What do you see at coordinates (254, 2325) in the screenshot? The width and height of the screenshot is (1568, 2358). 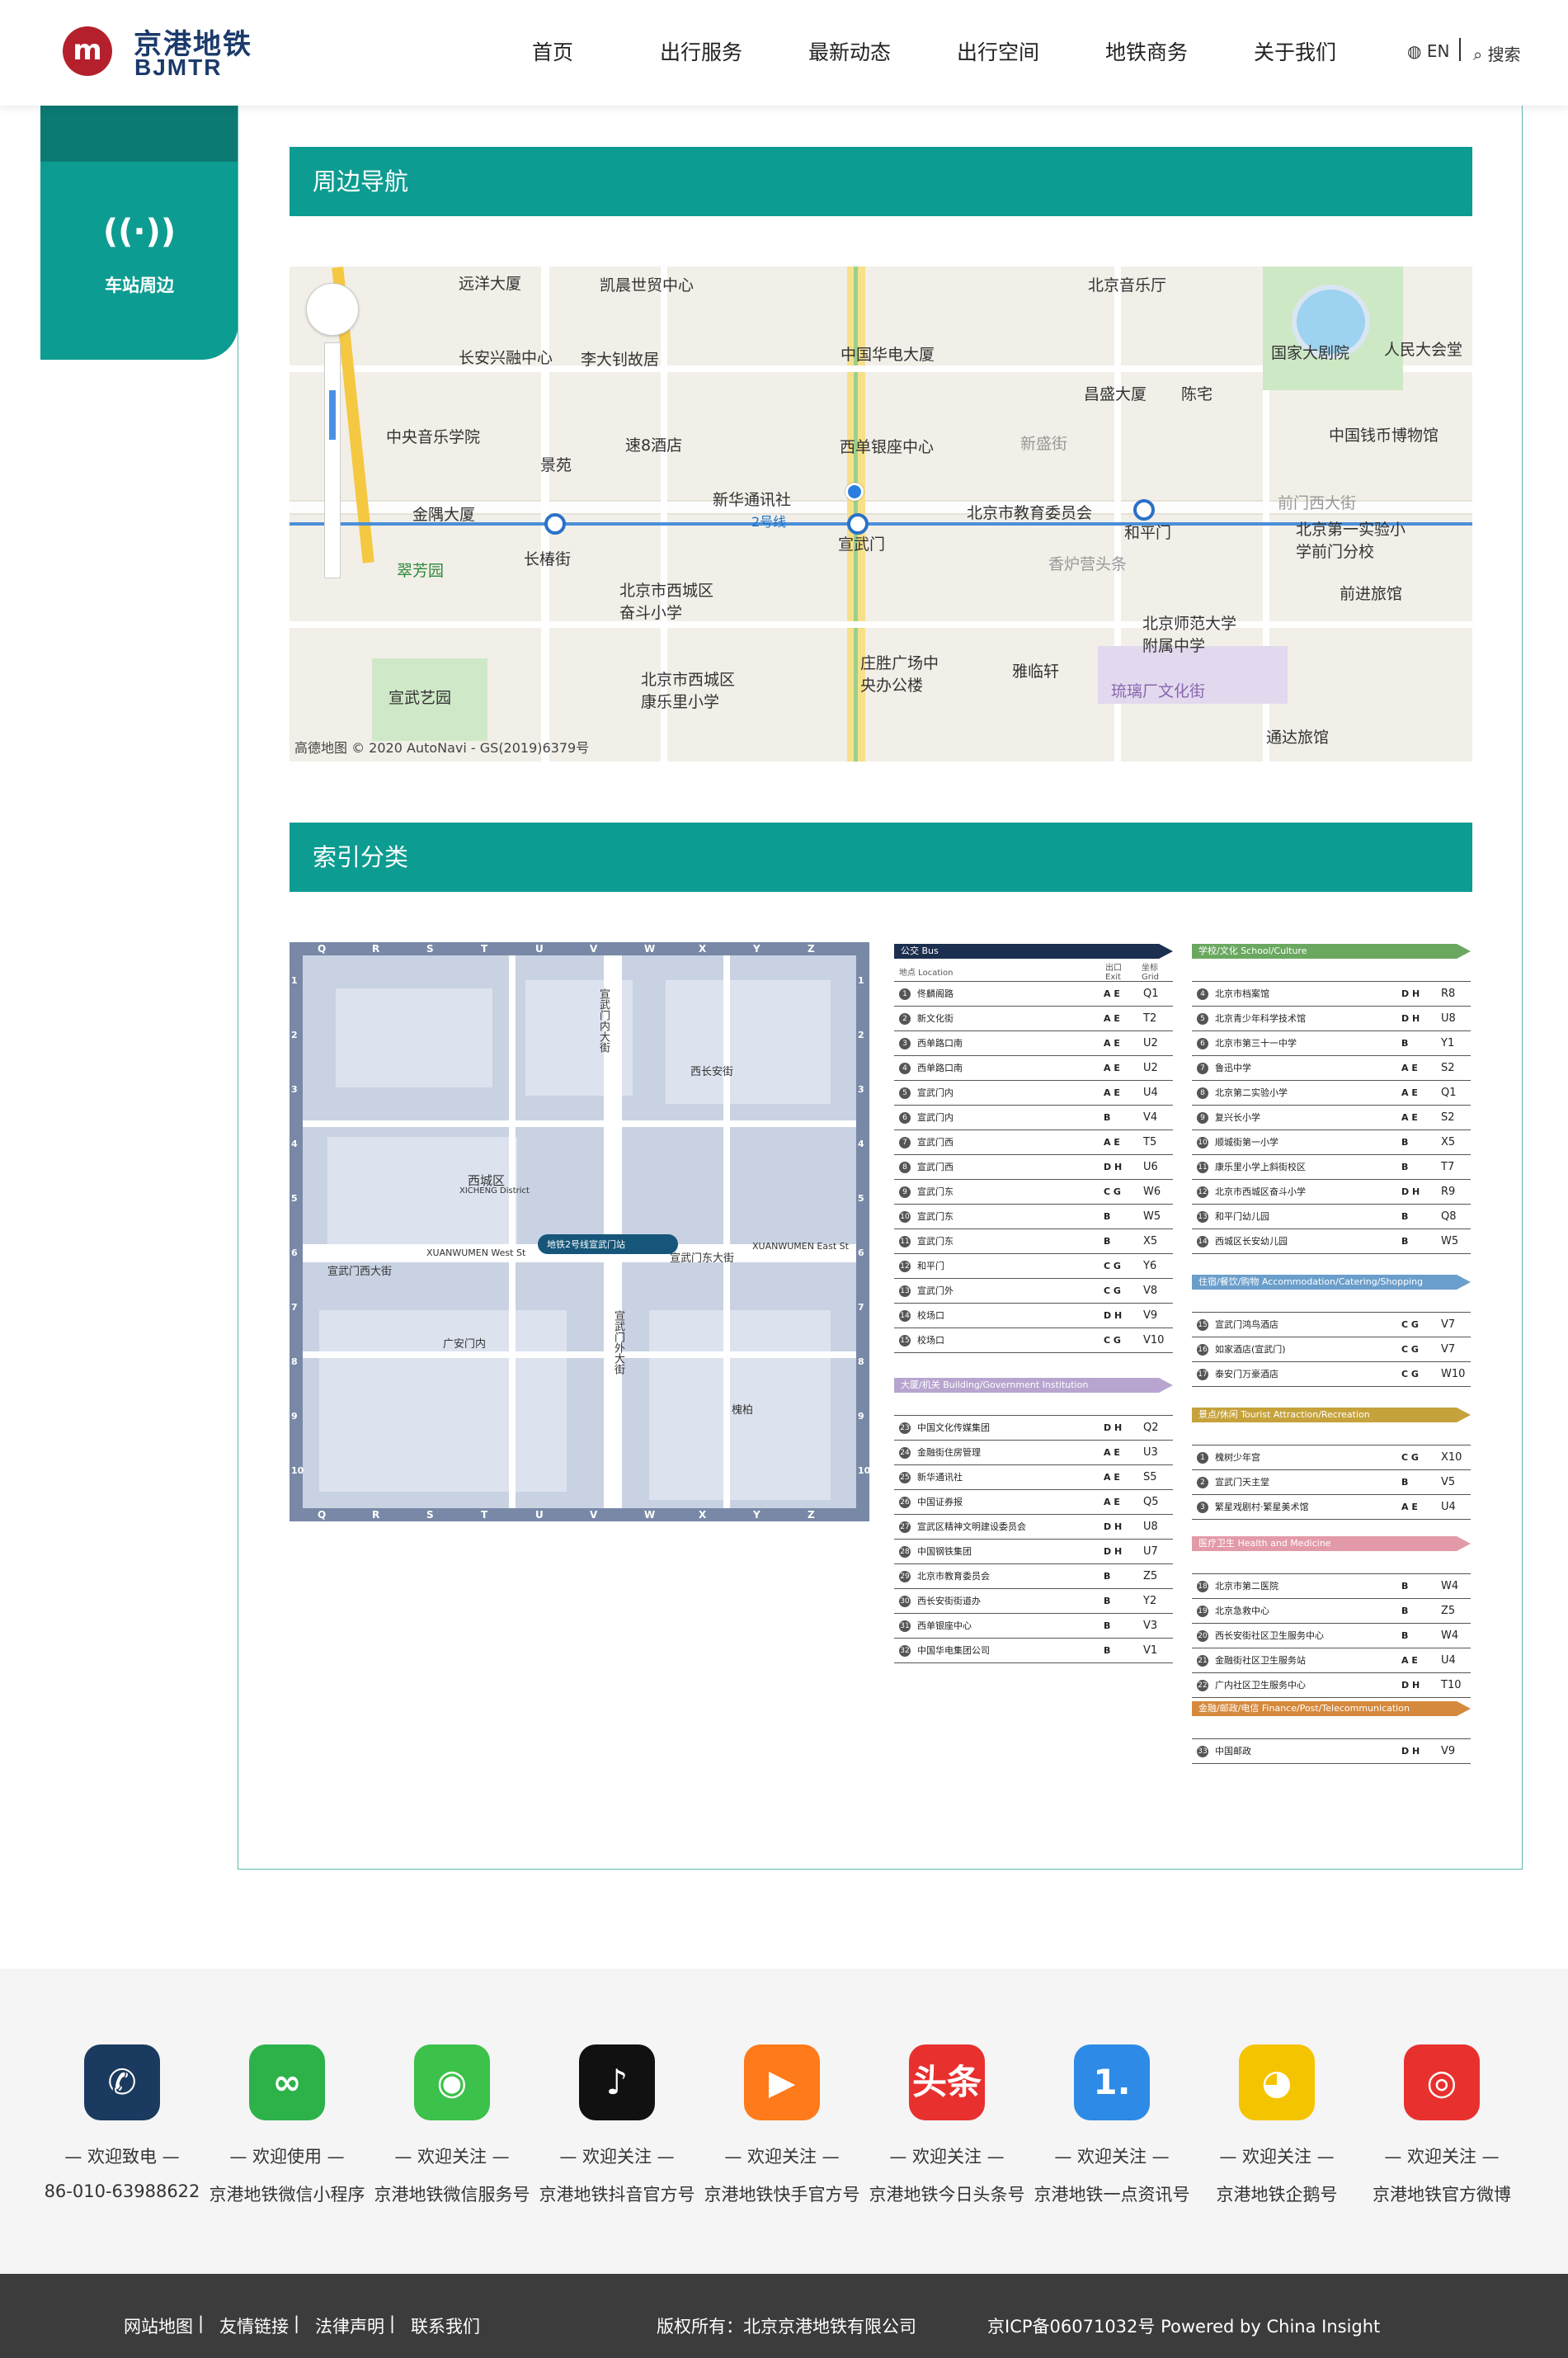 I see `footer-link-friend-links: 友情链接` at bounding box center [254, 2325].